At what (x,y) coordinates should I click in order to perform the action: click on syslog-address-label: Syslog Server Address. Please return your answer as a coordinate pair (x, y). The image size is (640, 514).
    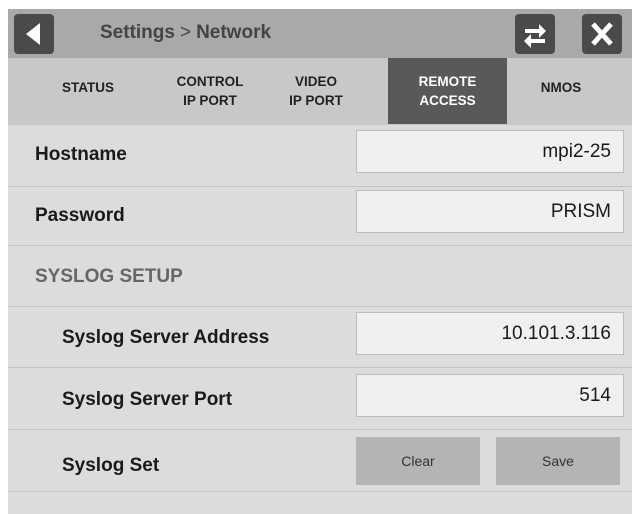
    Looking at the image, I should click on (166, 337).